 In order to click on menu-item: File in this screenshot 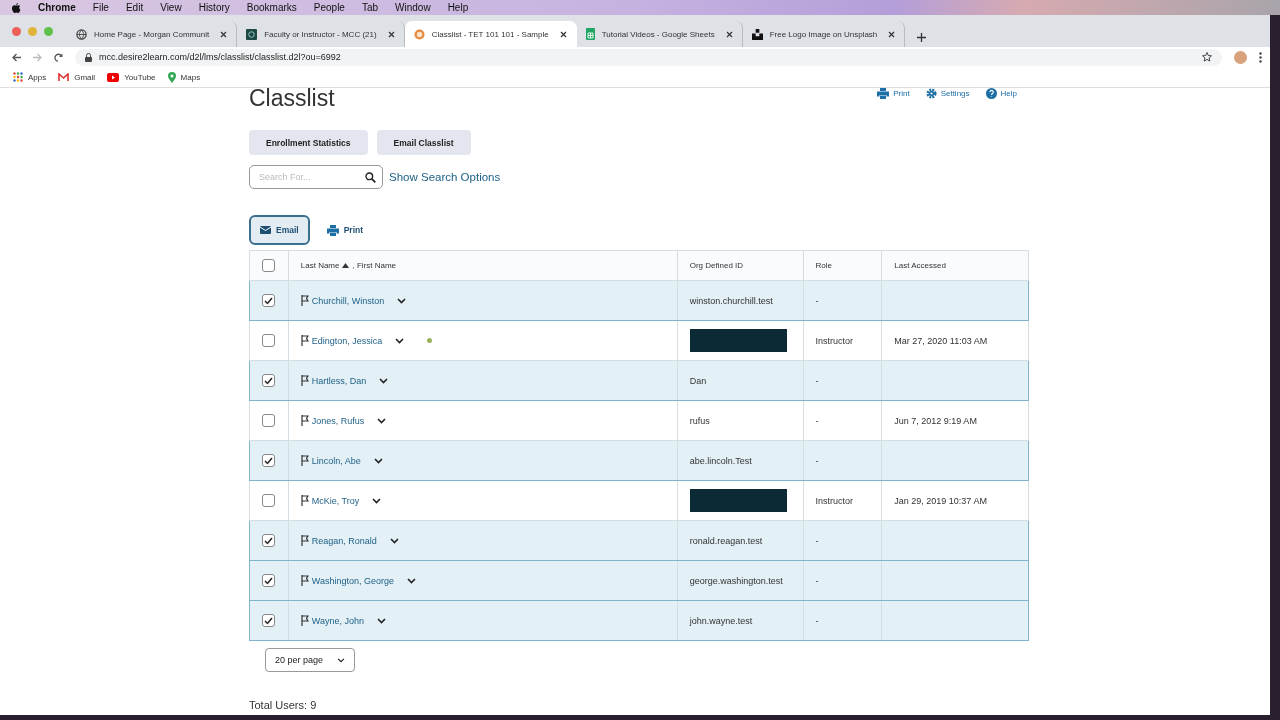, I will do `click(100, 7)`.